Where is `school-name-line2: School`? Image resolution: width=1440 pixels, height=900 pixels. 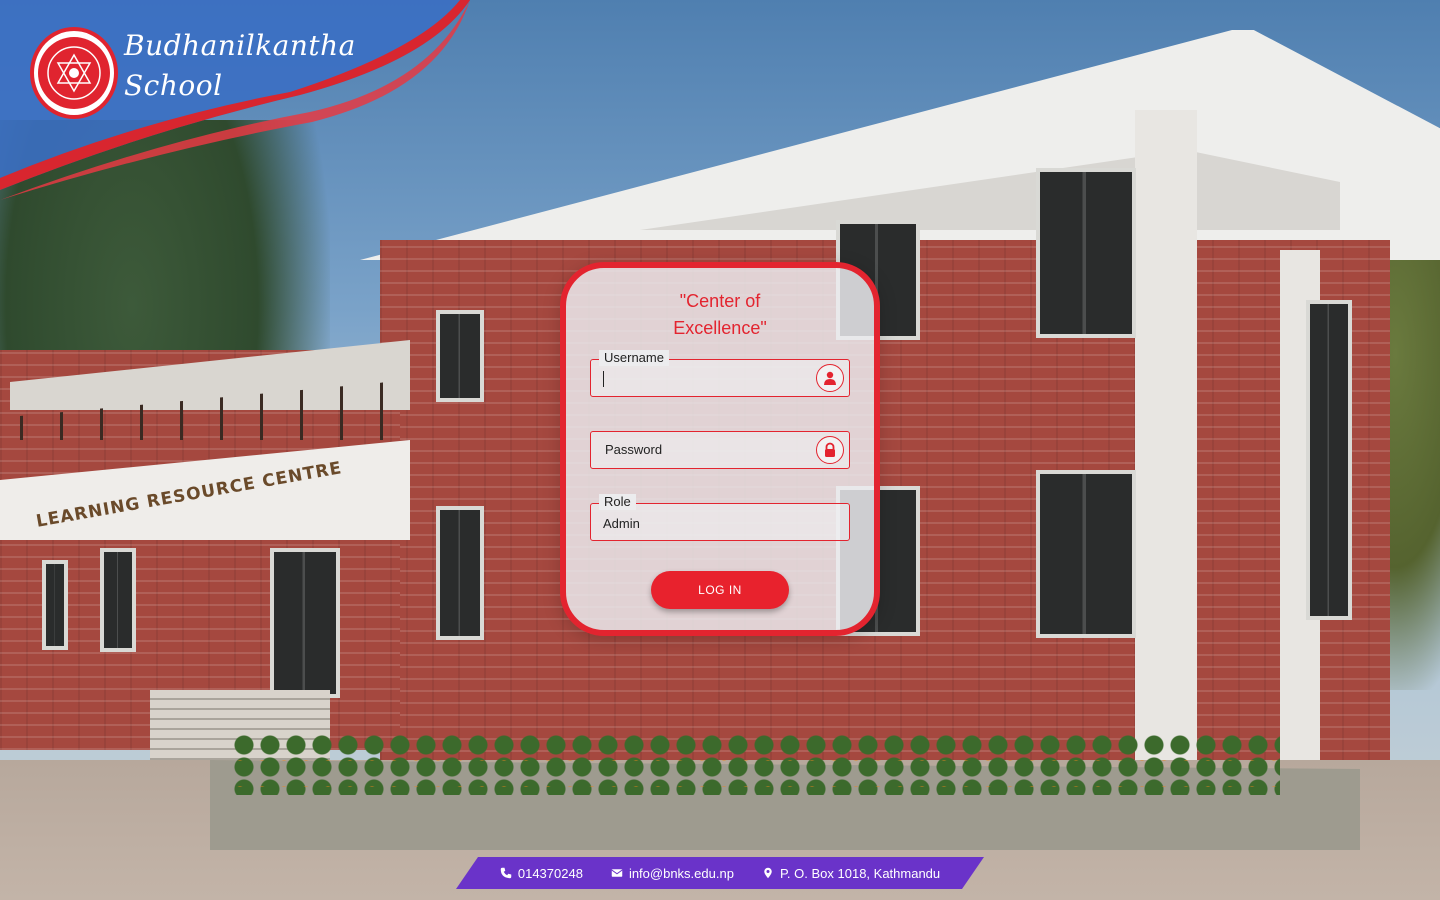 school-name-line2: School is located at coordinates (173, 85).